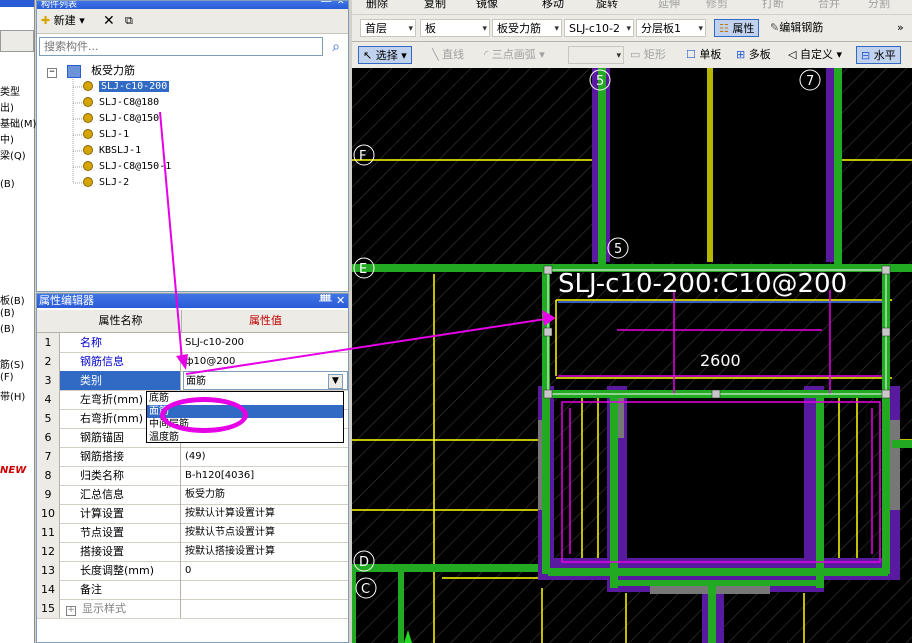 The width and height of the screenshot is (912, 643). I want to click on property-row: 11 节点设置 按默认节点设置计算, so click(192, 533).